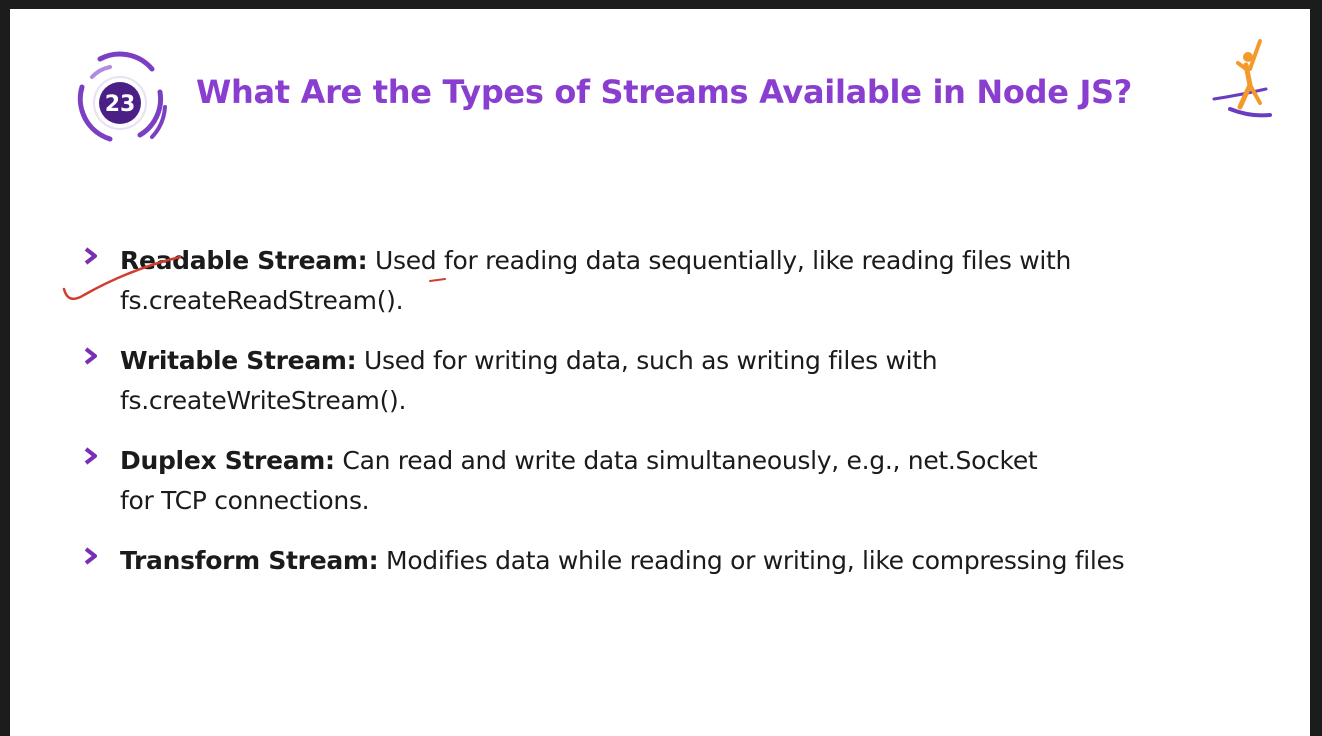 The height and width of the screenshot is (736, 1322). What do you see at coordinates (227, 460) in the screenshot?
I see `item-term: Duplex Stream:` at bounding box center [227, 460].